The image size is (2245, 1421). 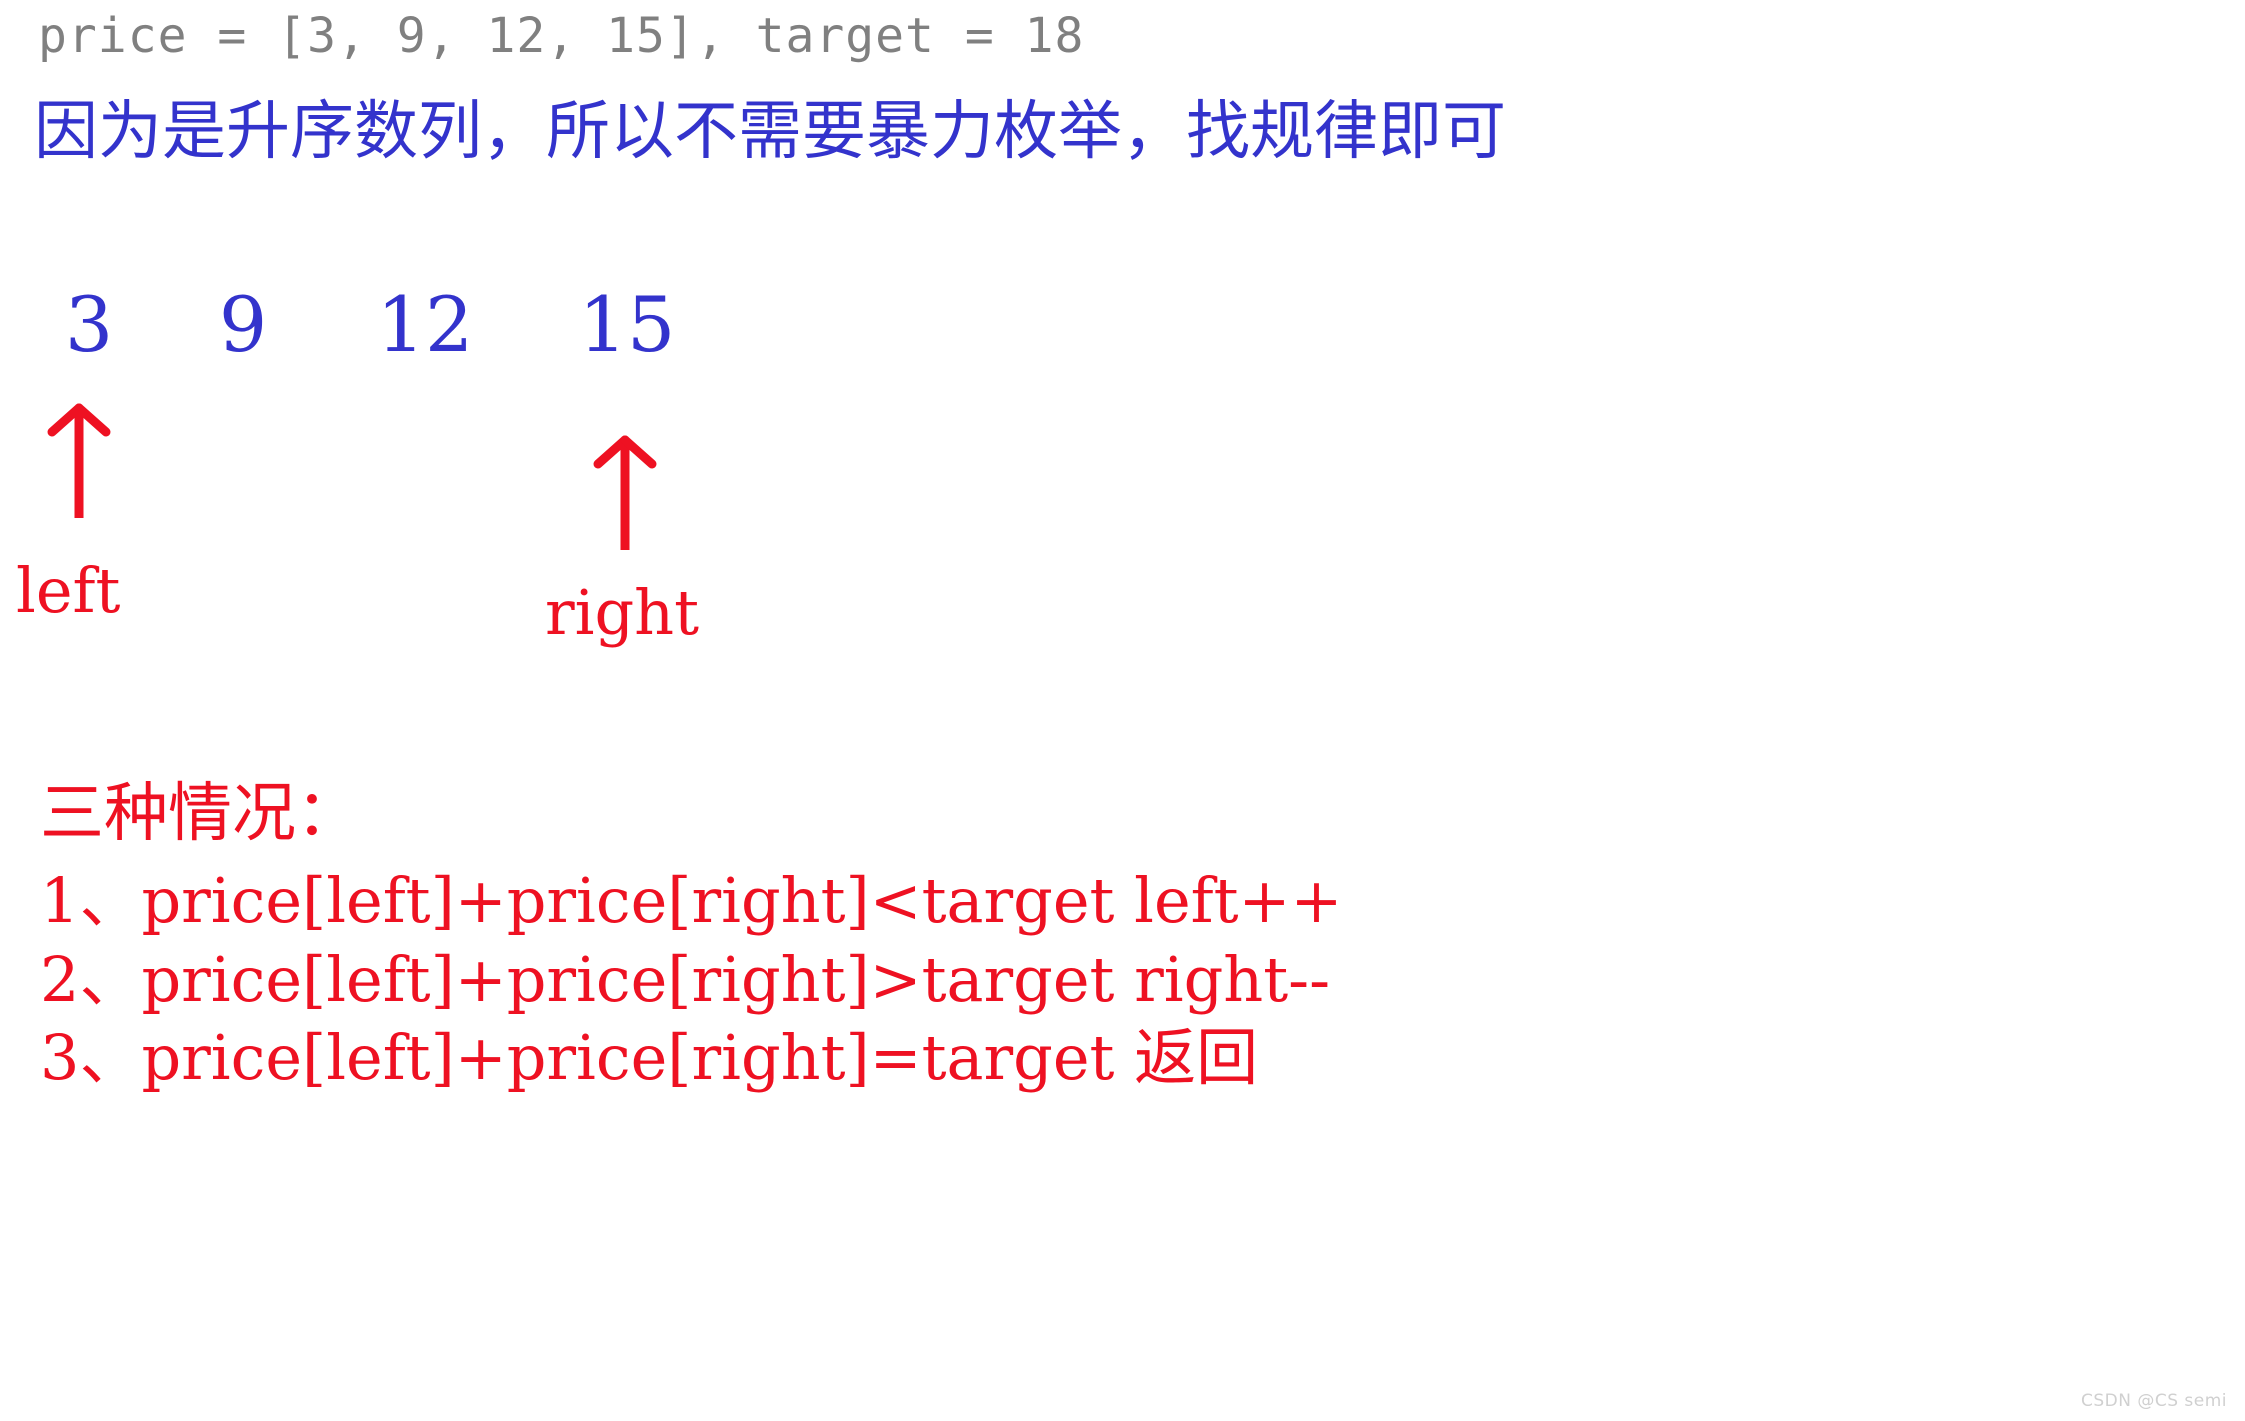 I want to click on case-item: 3、price[left]+price[right]=target 返回, so click(x=649, y=1058).